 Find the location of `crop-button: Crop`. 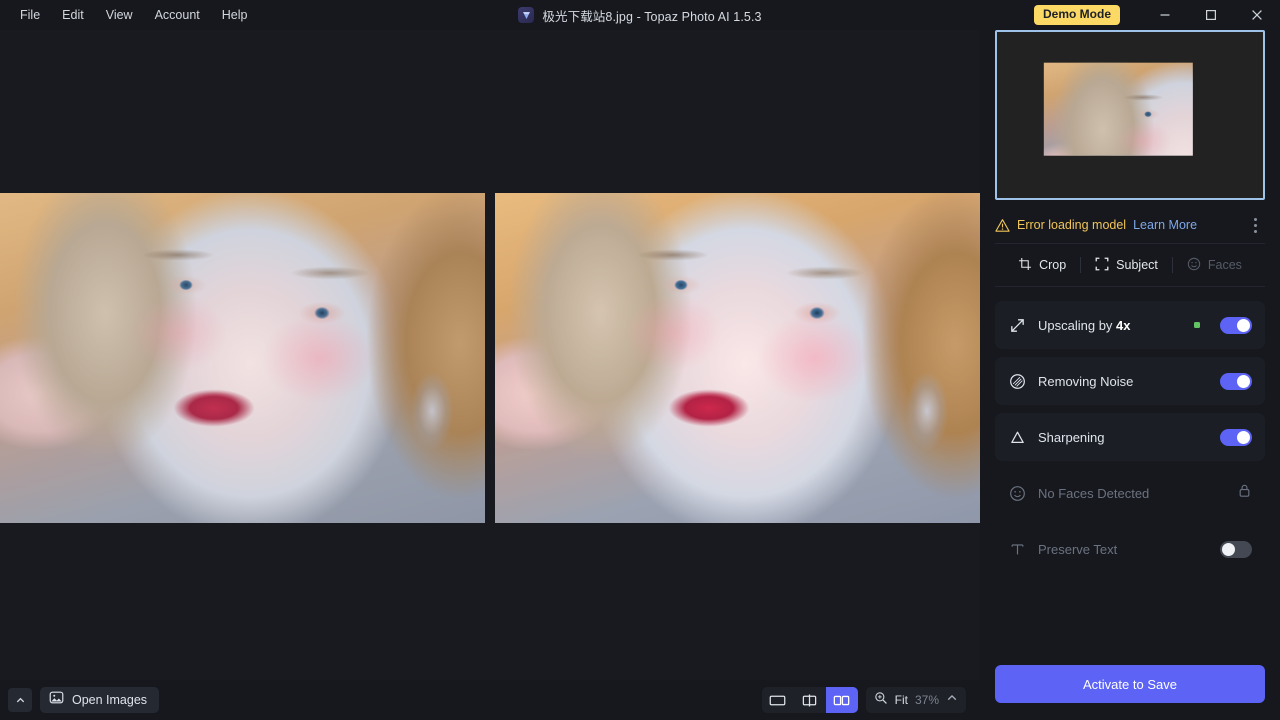

crop-button: Crop is located at coordinates (1042, 265).